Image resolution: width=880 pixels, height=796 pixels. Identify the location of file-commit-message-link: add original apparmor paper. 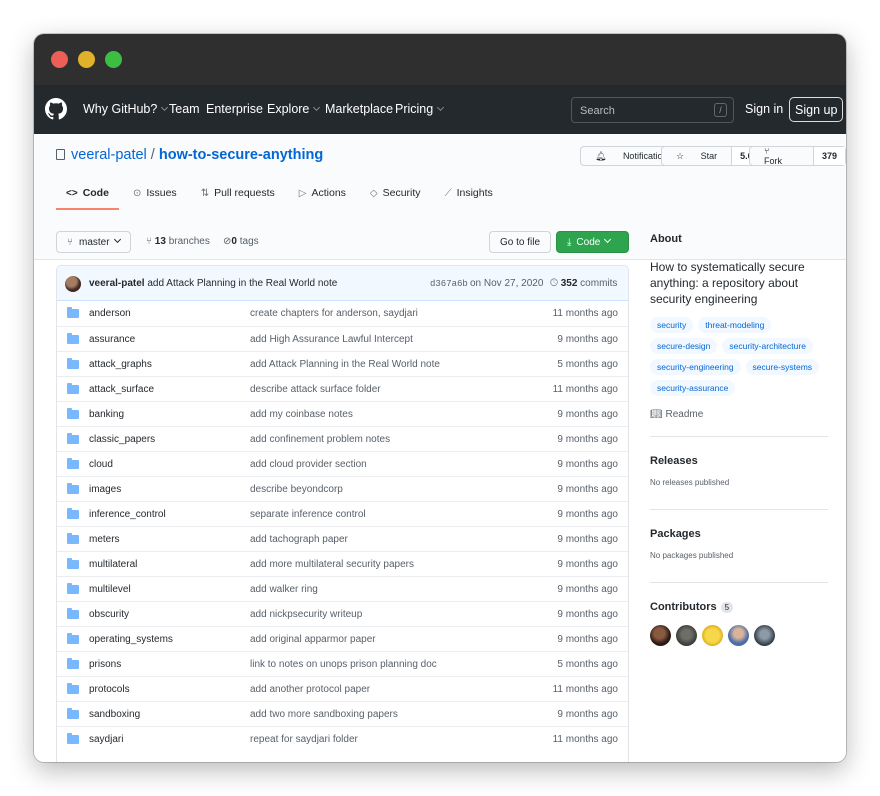
(313, 639).